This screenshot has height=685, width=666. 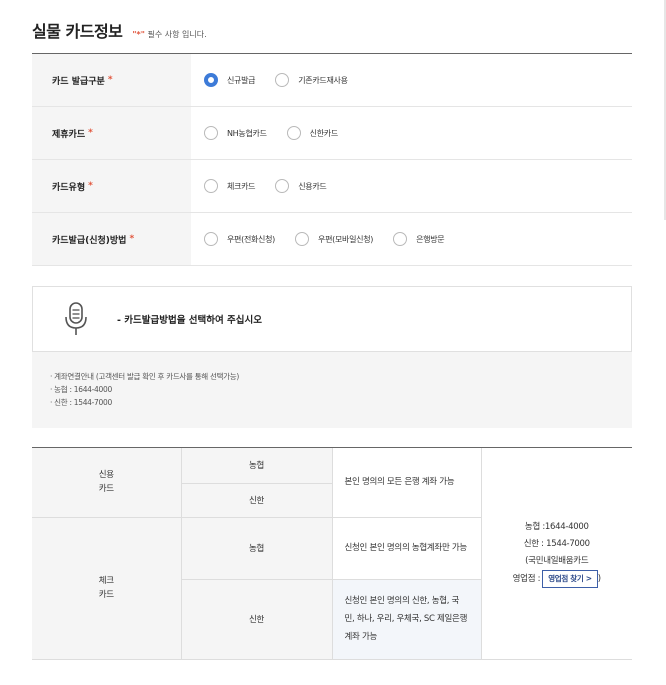 I want to click on credit-desc: 본인 명의의 모든 은행 계좌 가능, so click(x=406, y=483).